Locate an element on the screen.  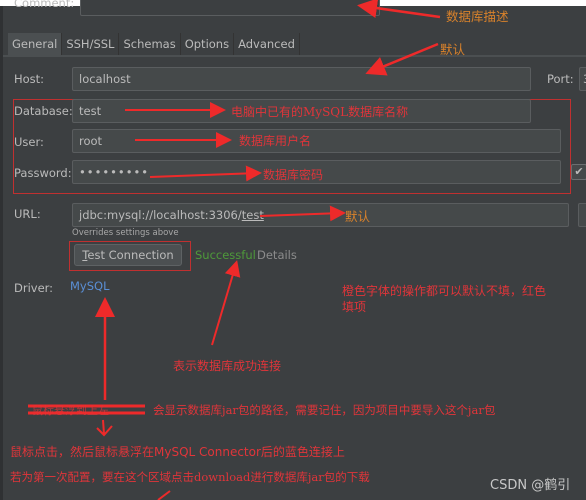
annotation-database: 电脑中已有的MySQL数据库名称 is located at coordinates (320, 112).